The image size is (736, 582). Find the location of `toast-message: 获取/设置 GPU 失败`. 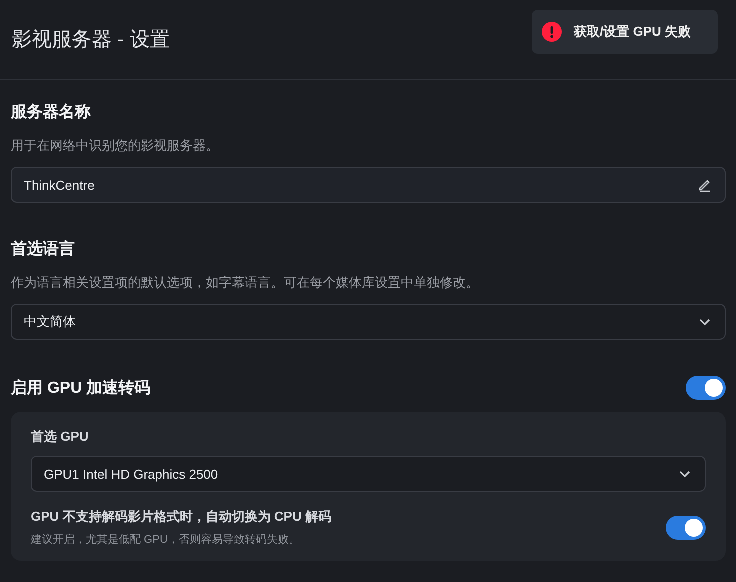

toast-message: 获取/设置 GPU 失败 is located at coordinates (633, 32).